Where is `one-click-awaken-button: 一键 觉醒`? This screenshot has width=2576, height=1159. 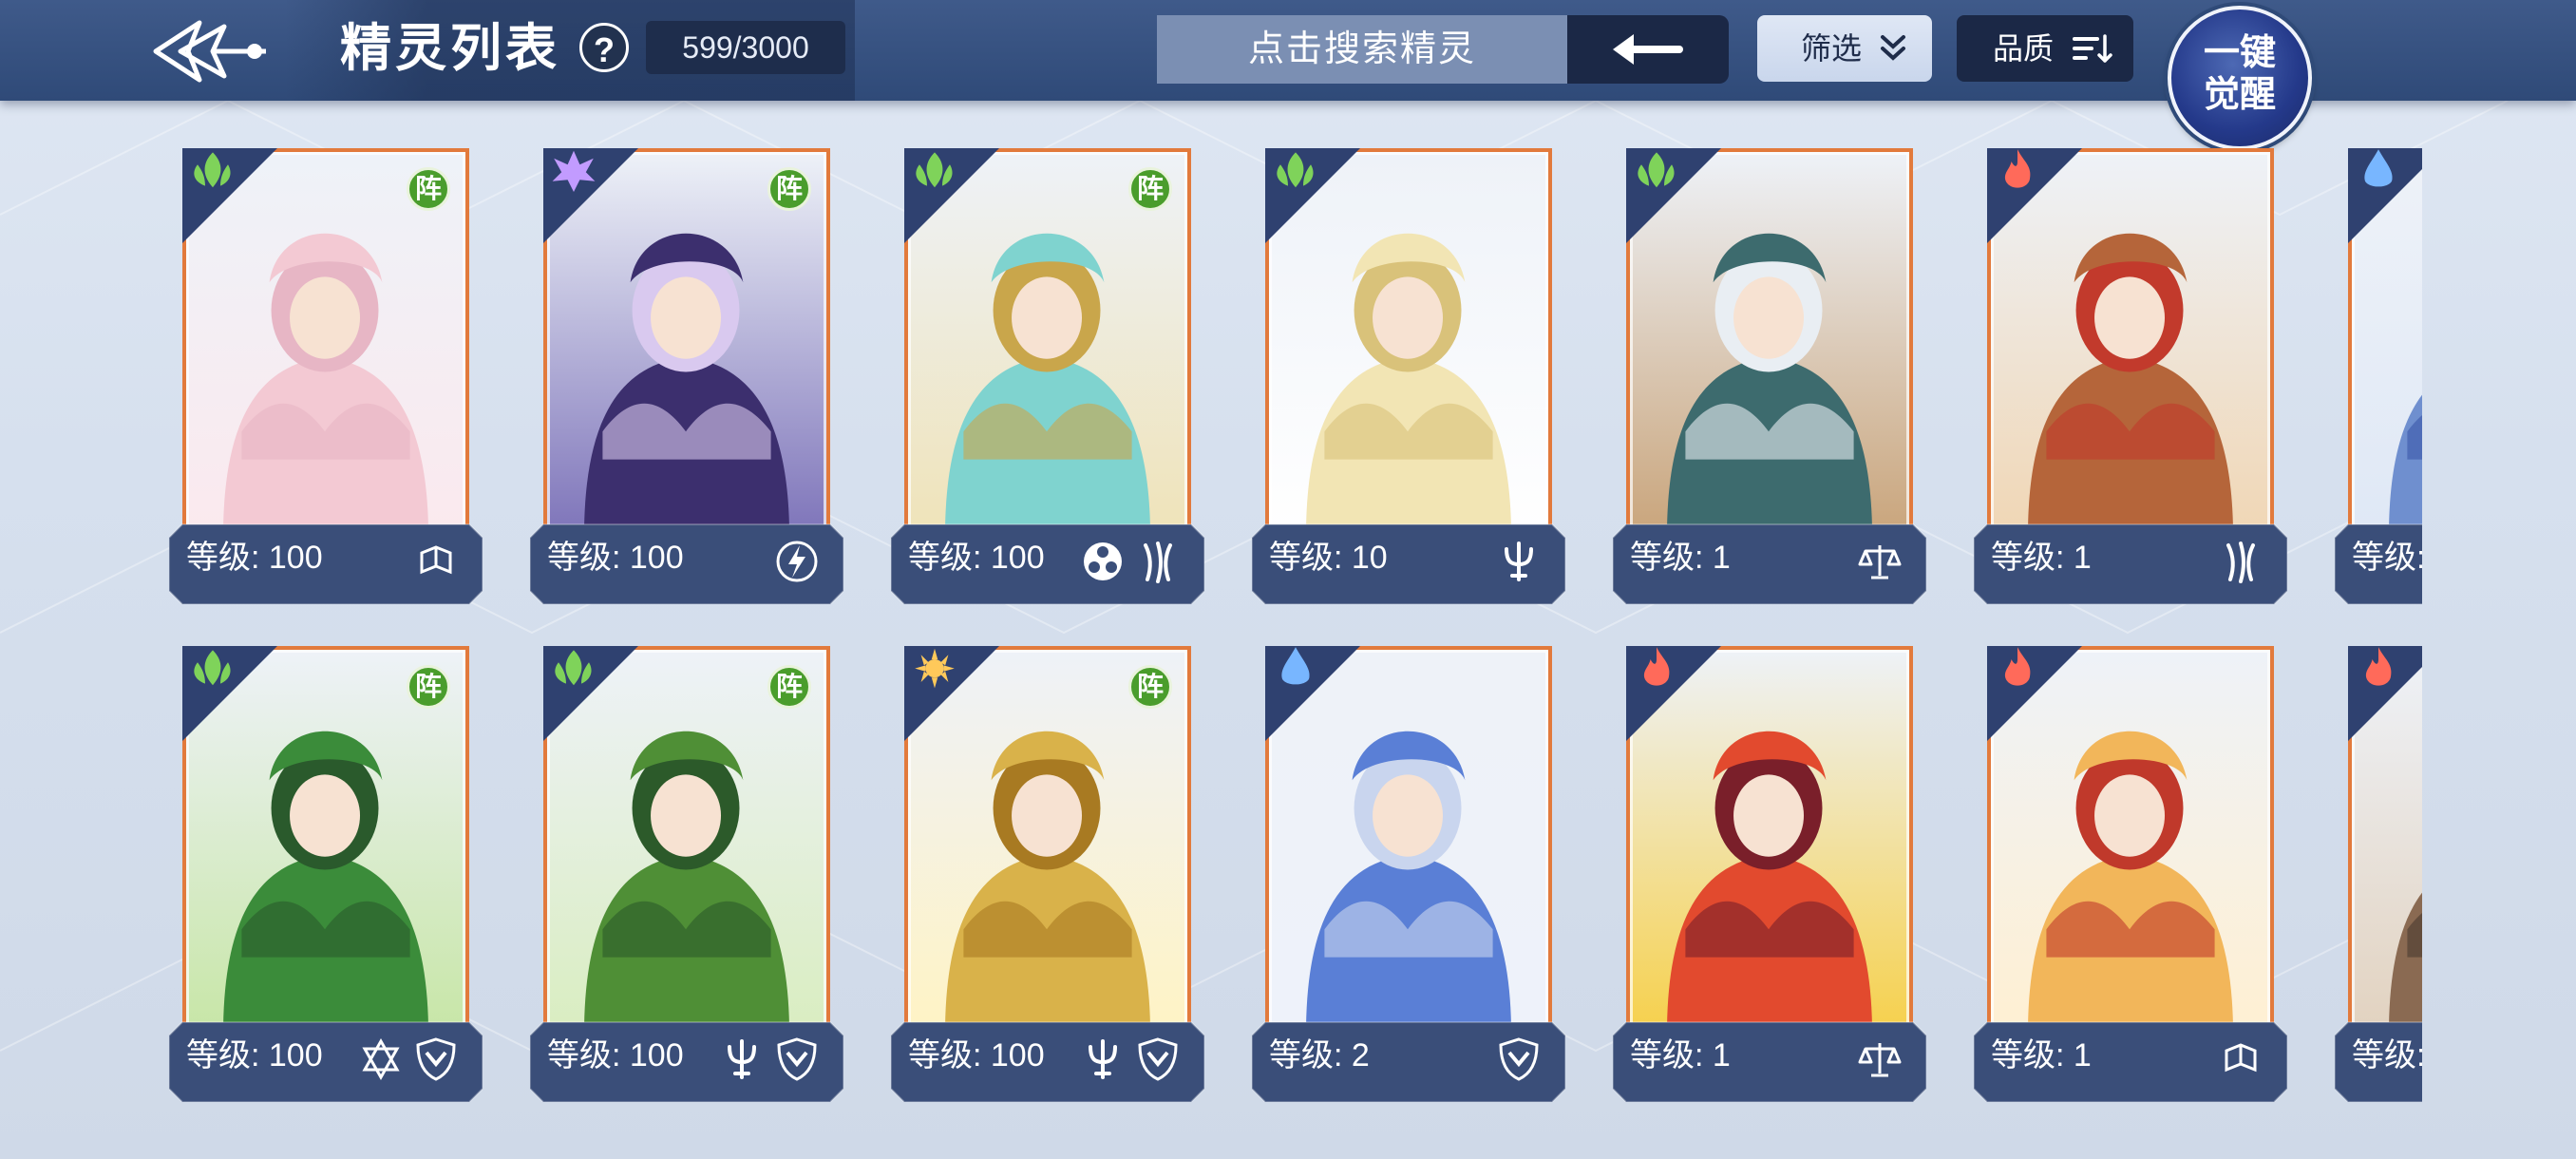
one-click-awaken-button: 一键 觉醒 is located at coordinates (2240, 78).